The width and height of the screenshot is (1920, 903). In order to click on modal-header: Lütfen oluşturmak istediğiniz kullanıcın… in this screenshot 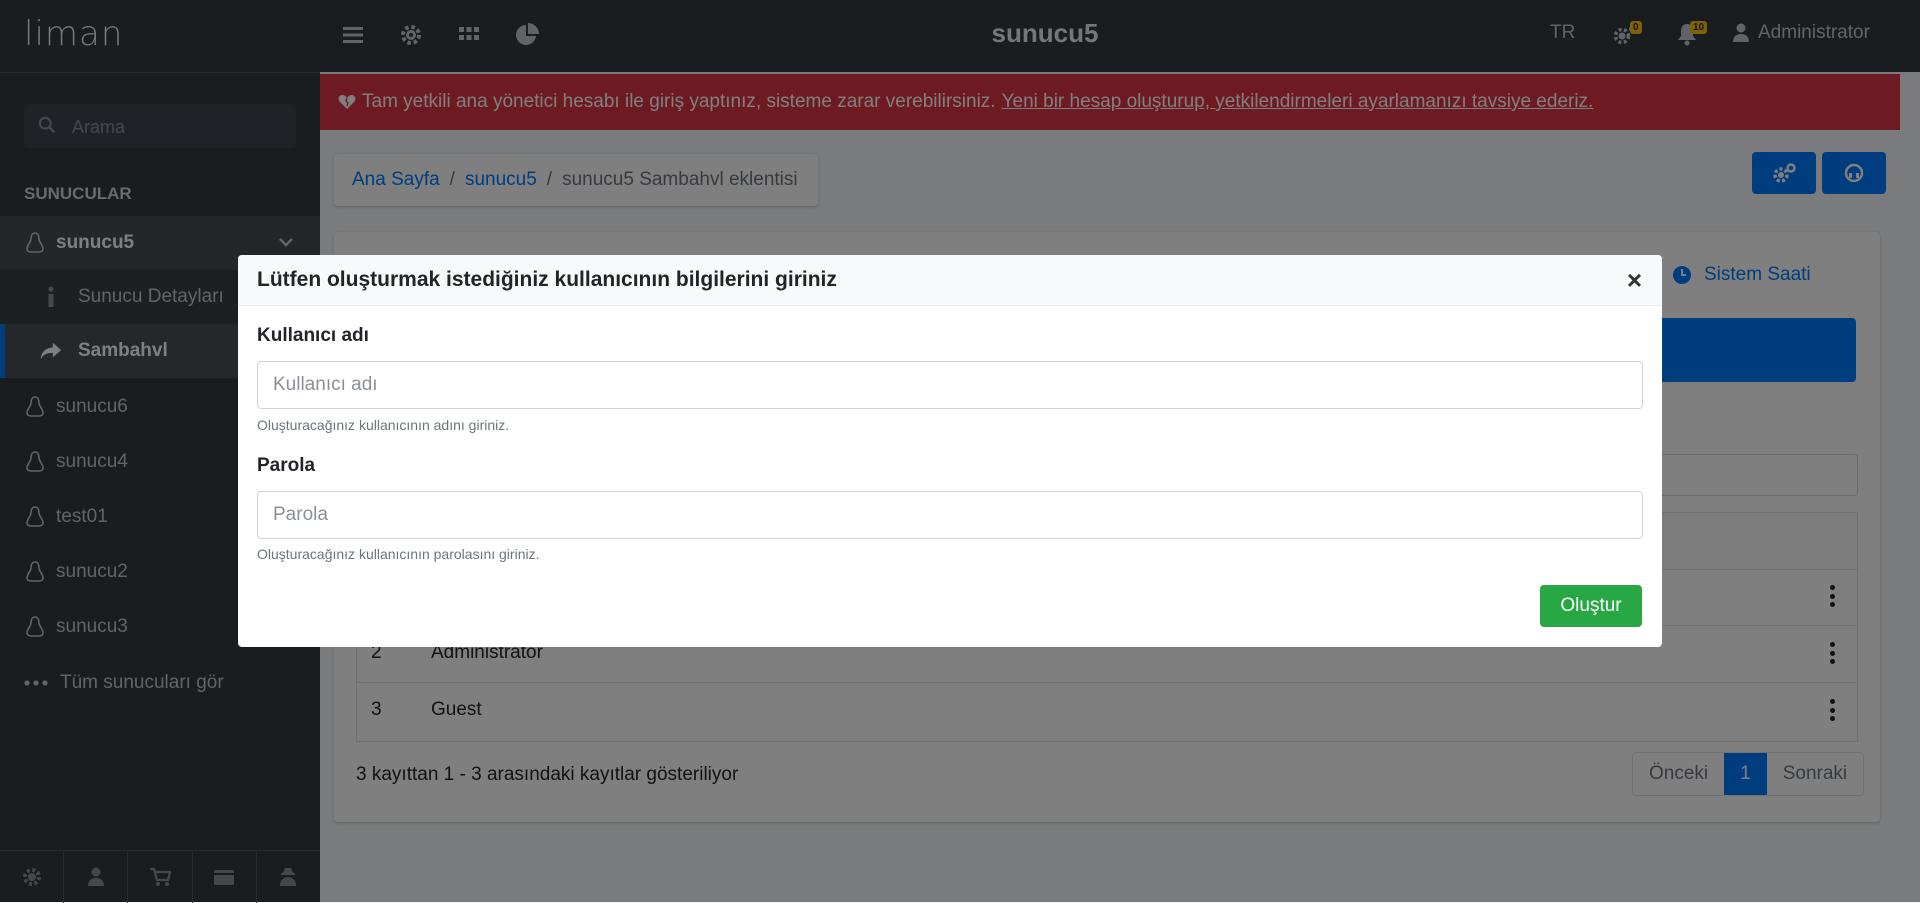, I will do `click(950, 280)`.